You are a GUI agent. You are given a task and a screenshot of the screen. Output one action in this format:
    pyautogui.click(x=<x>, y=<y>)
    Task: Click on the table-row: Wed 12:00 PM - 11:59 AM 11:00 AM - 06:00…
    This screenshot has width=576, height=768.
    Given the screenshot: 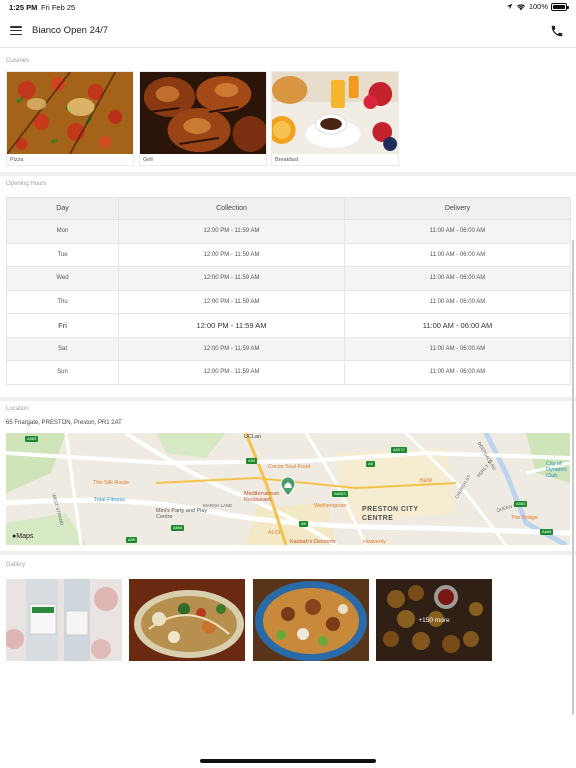 What is the action you would take?
    pyautogui.click(x=288, y=278)
    